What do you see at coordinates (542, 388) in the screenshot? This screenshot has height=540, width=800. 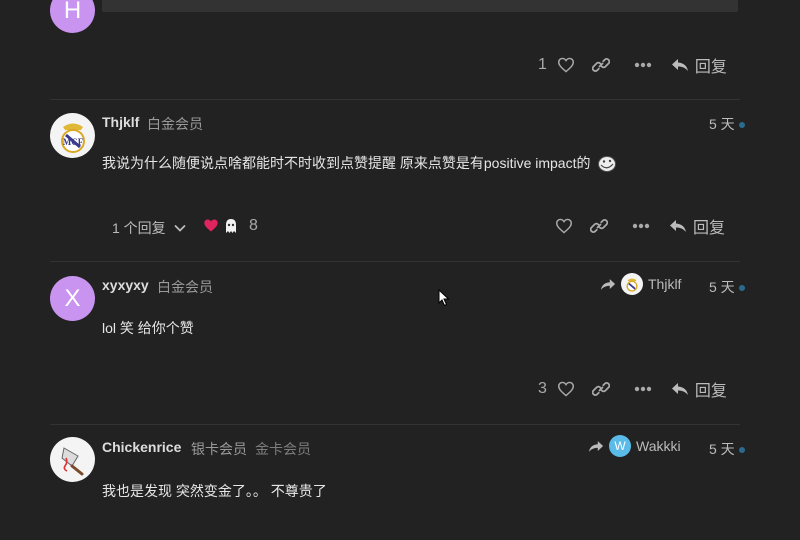 I see `like-count: 3` at bounding box center [542, 388].